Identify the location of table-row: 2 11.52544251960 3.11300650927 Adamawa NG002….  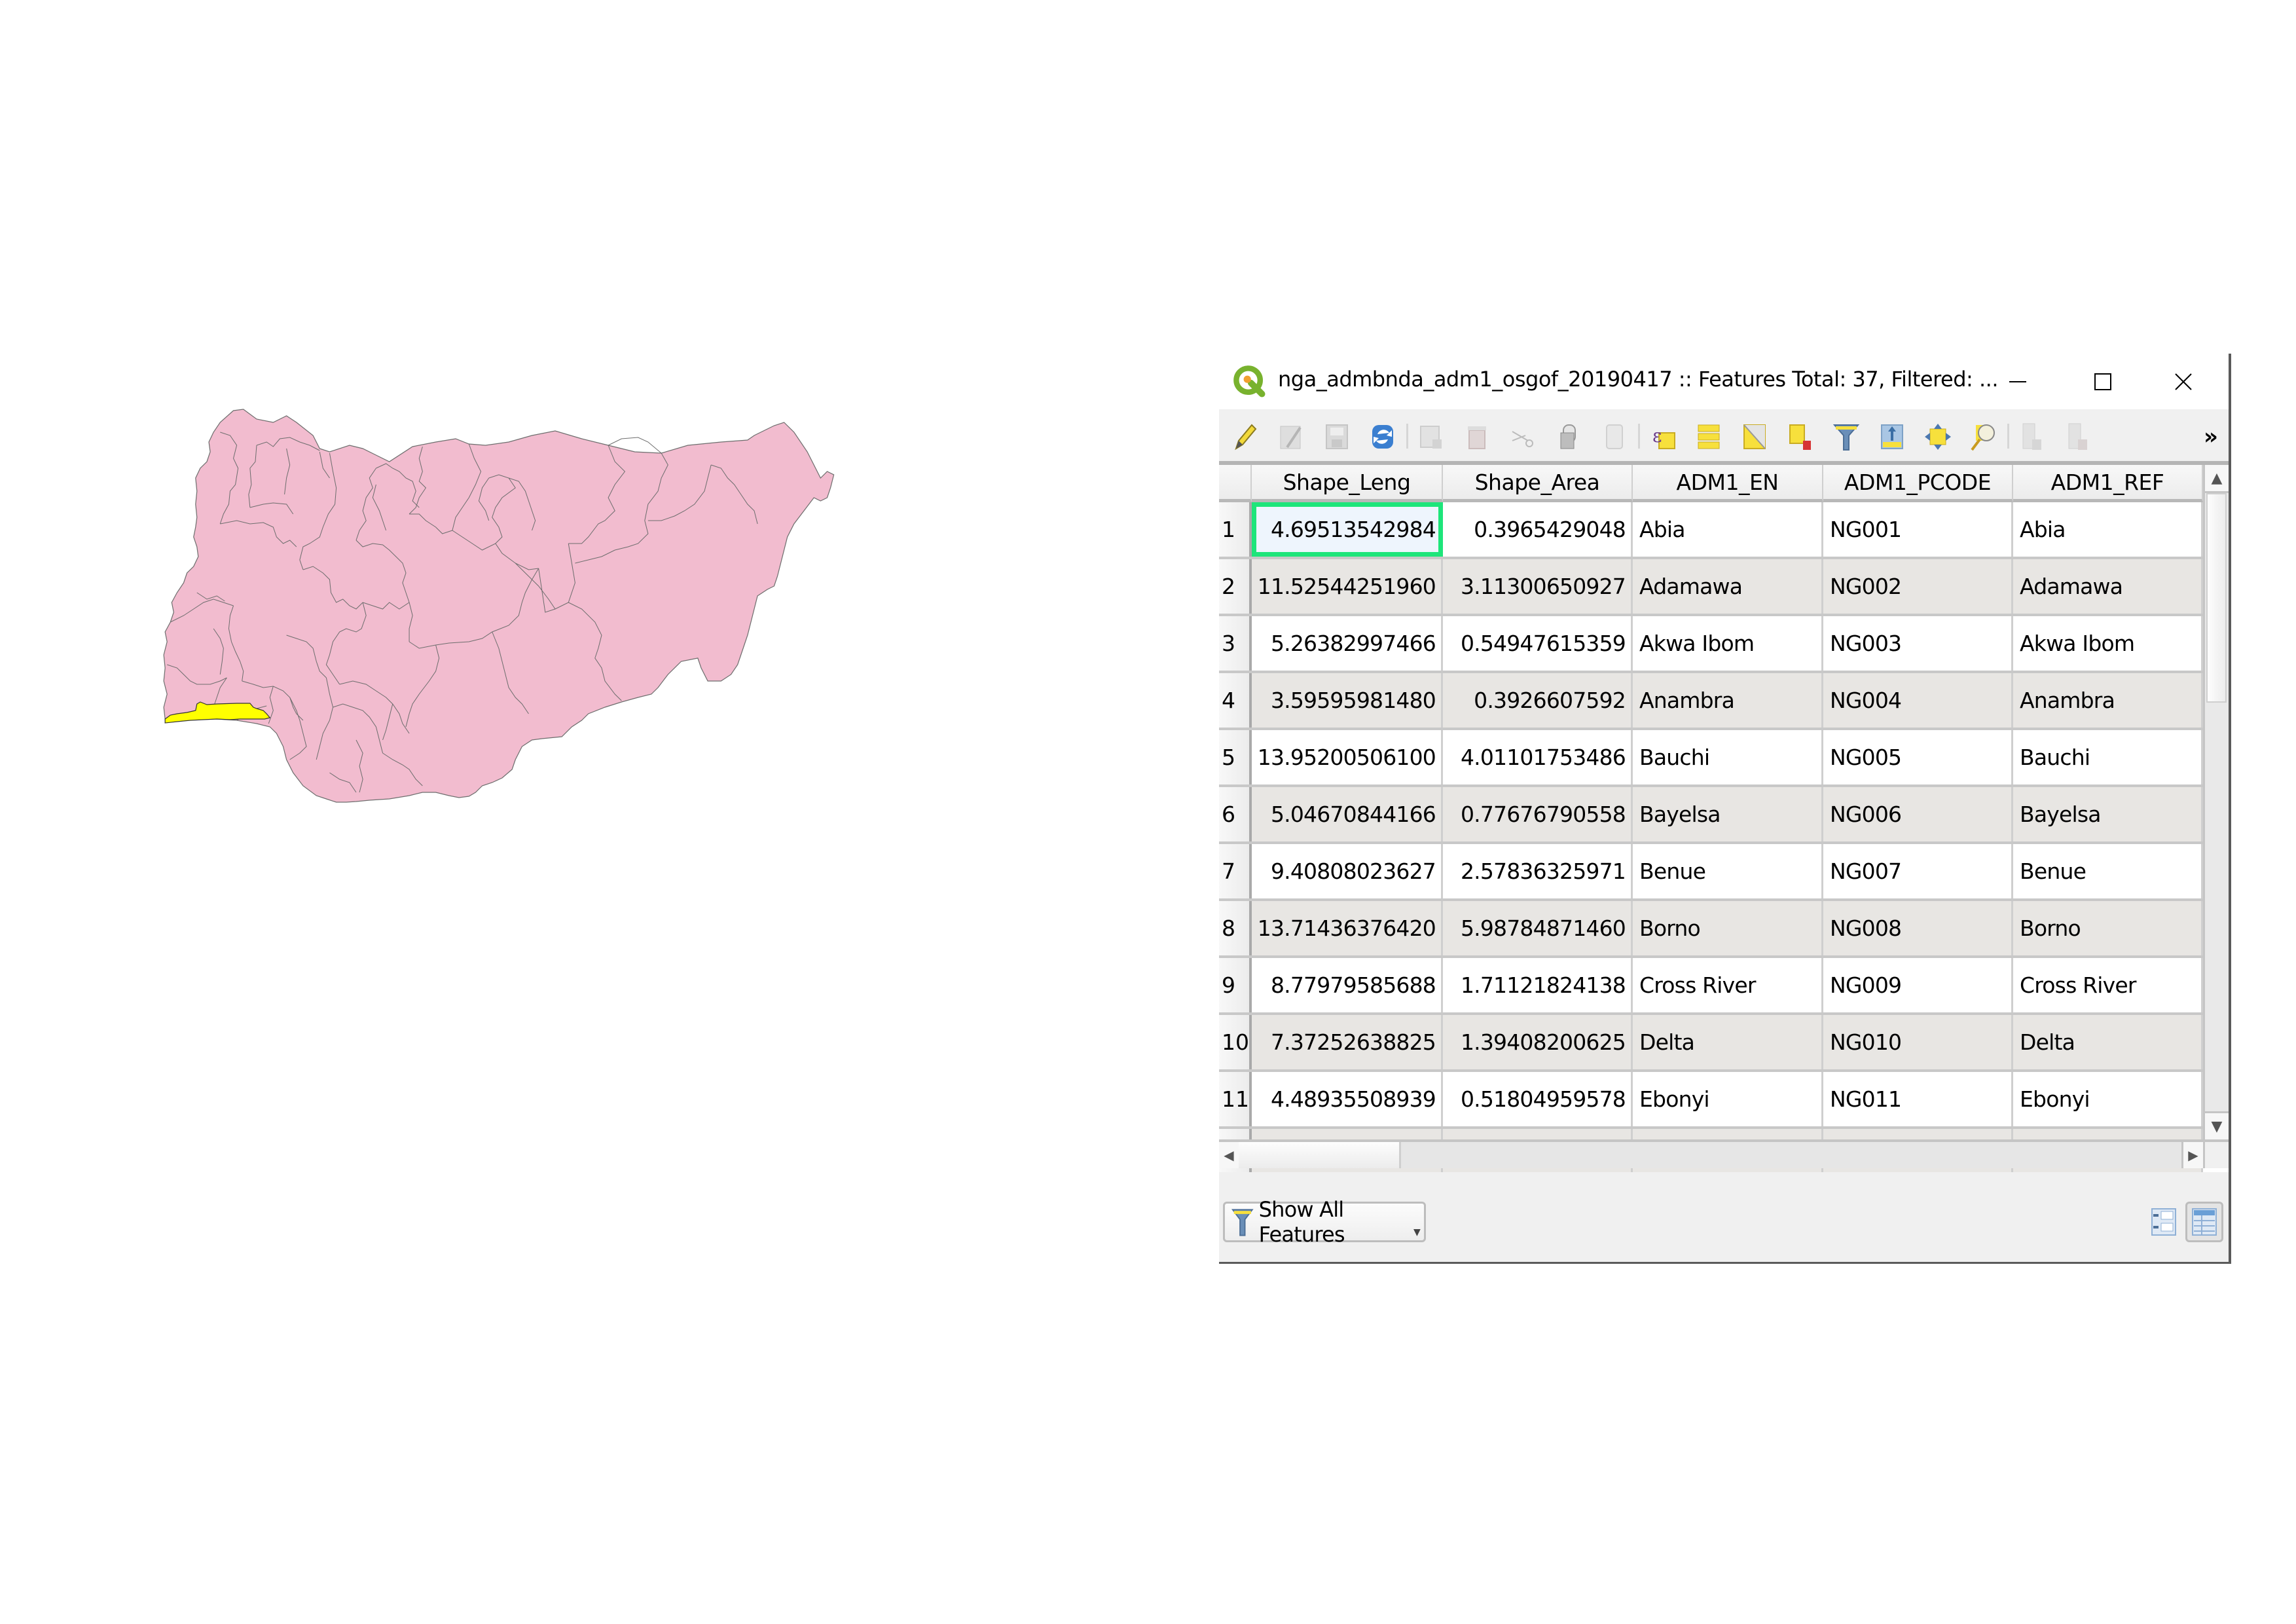
(1711, 587).